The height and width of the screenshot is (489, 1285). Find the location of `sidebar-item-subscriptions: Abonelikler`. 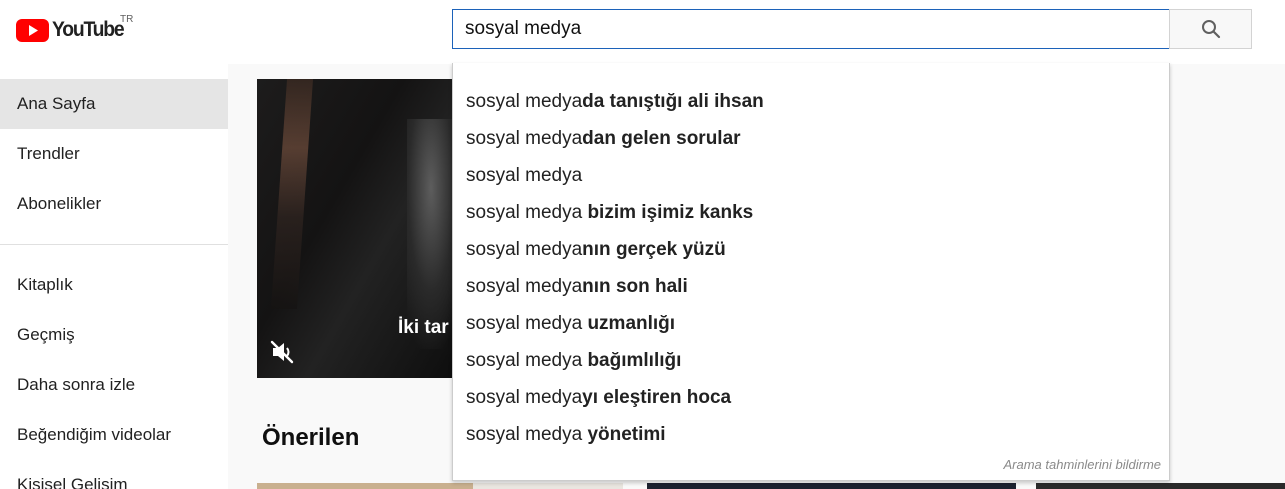

sidebar-item-subscriptions: Abonelikler is located at coordinates (114, 204).